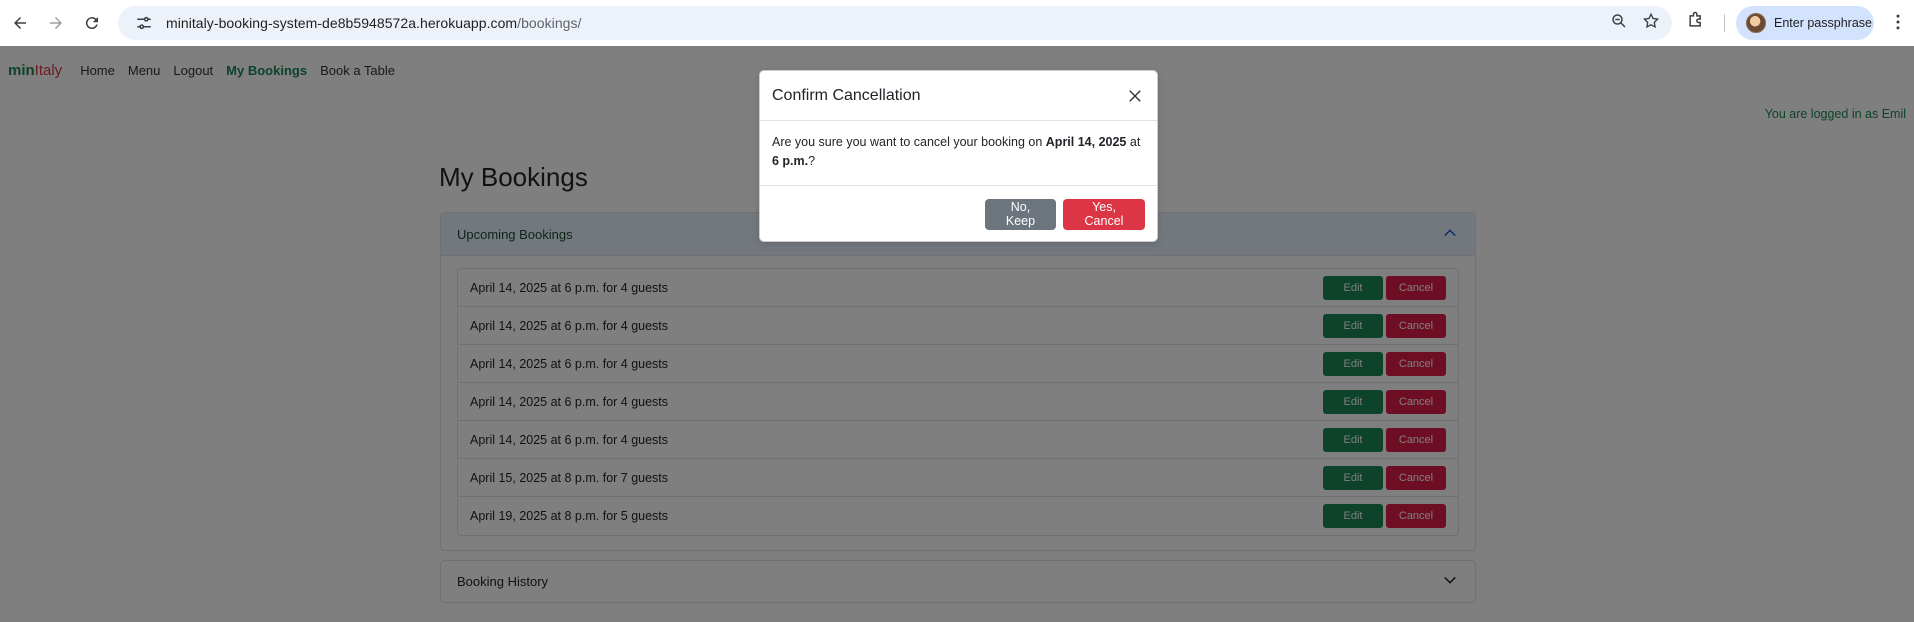 The height and width of the screenshot is (622, 1914). I want to click on close-icon, so click(1135, 96).